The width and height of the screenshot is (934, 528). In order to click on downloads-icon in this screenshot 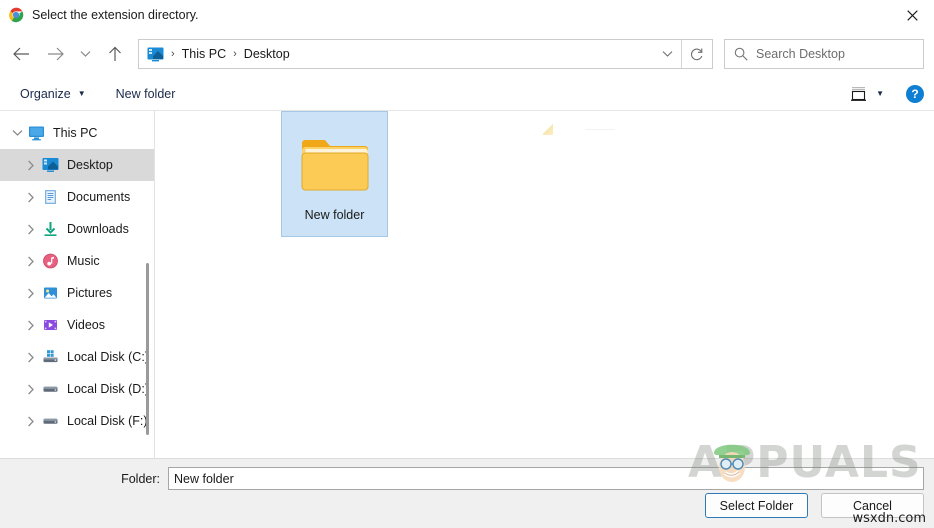, I will do `click(50, 229)`.